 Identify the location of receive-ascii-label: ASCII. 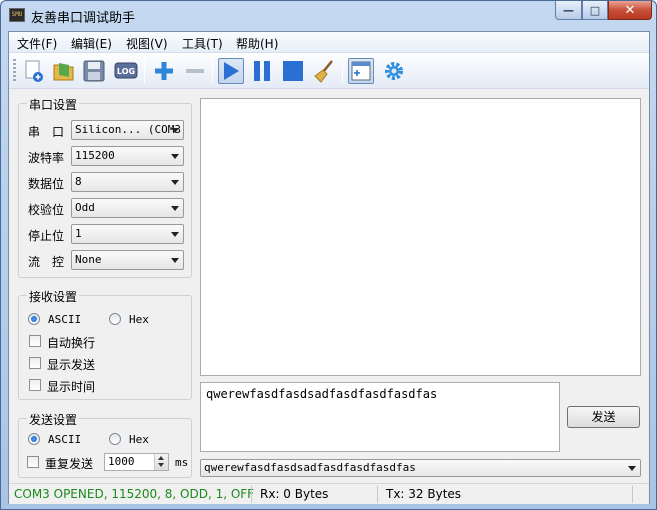
(65, 319).